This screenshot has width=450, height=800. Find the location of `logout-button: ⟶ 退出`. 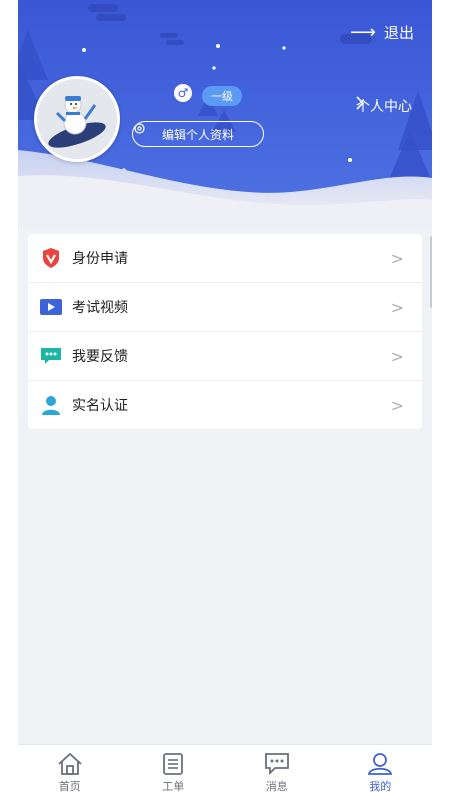

logout-button: ⟶ 退出 is located at coordinates (382, 32).